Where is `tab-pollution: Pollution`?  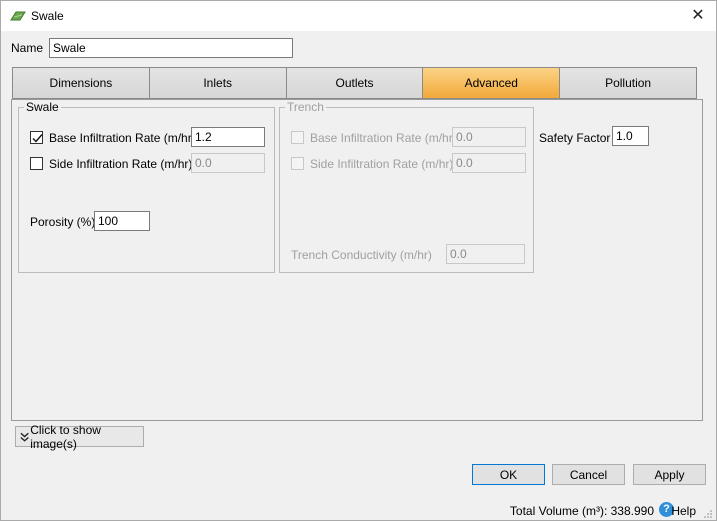 tab-pollution: Pollution is located at coordinates (628, 83).